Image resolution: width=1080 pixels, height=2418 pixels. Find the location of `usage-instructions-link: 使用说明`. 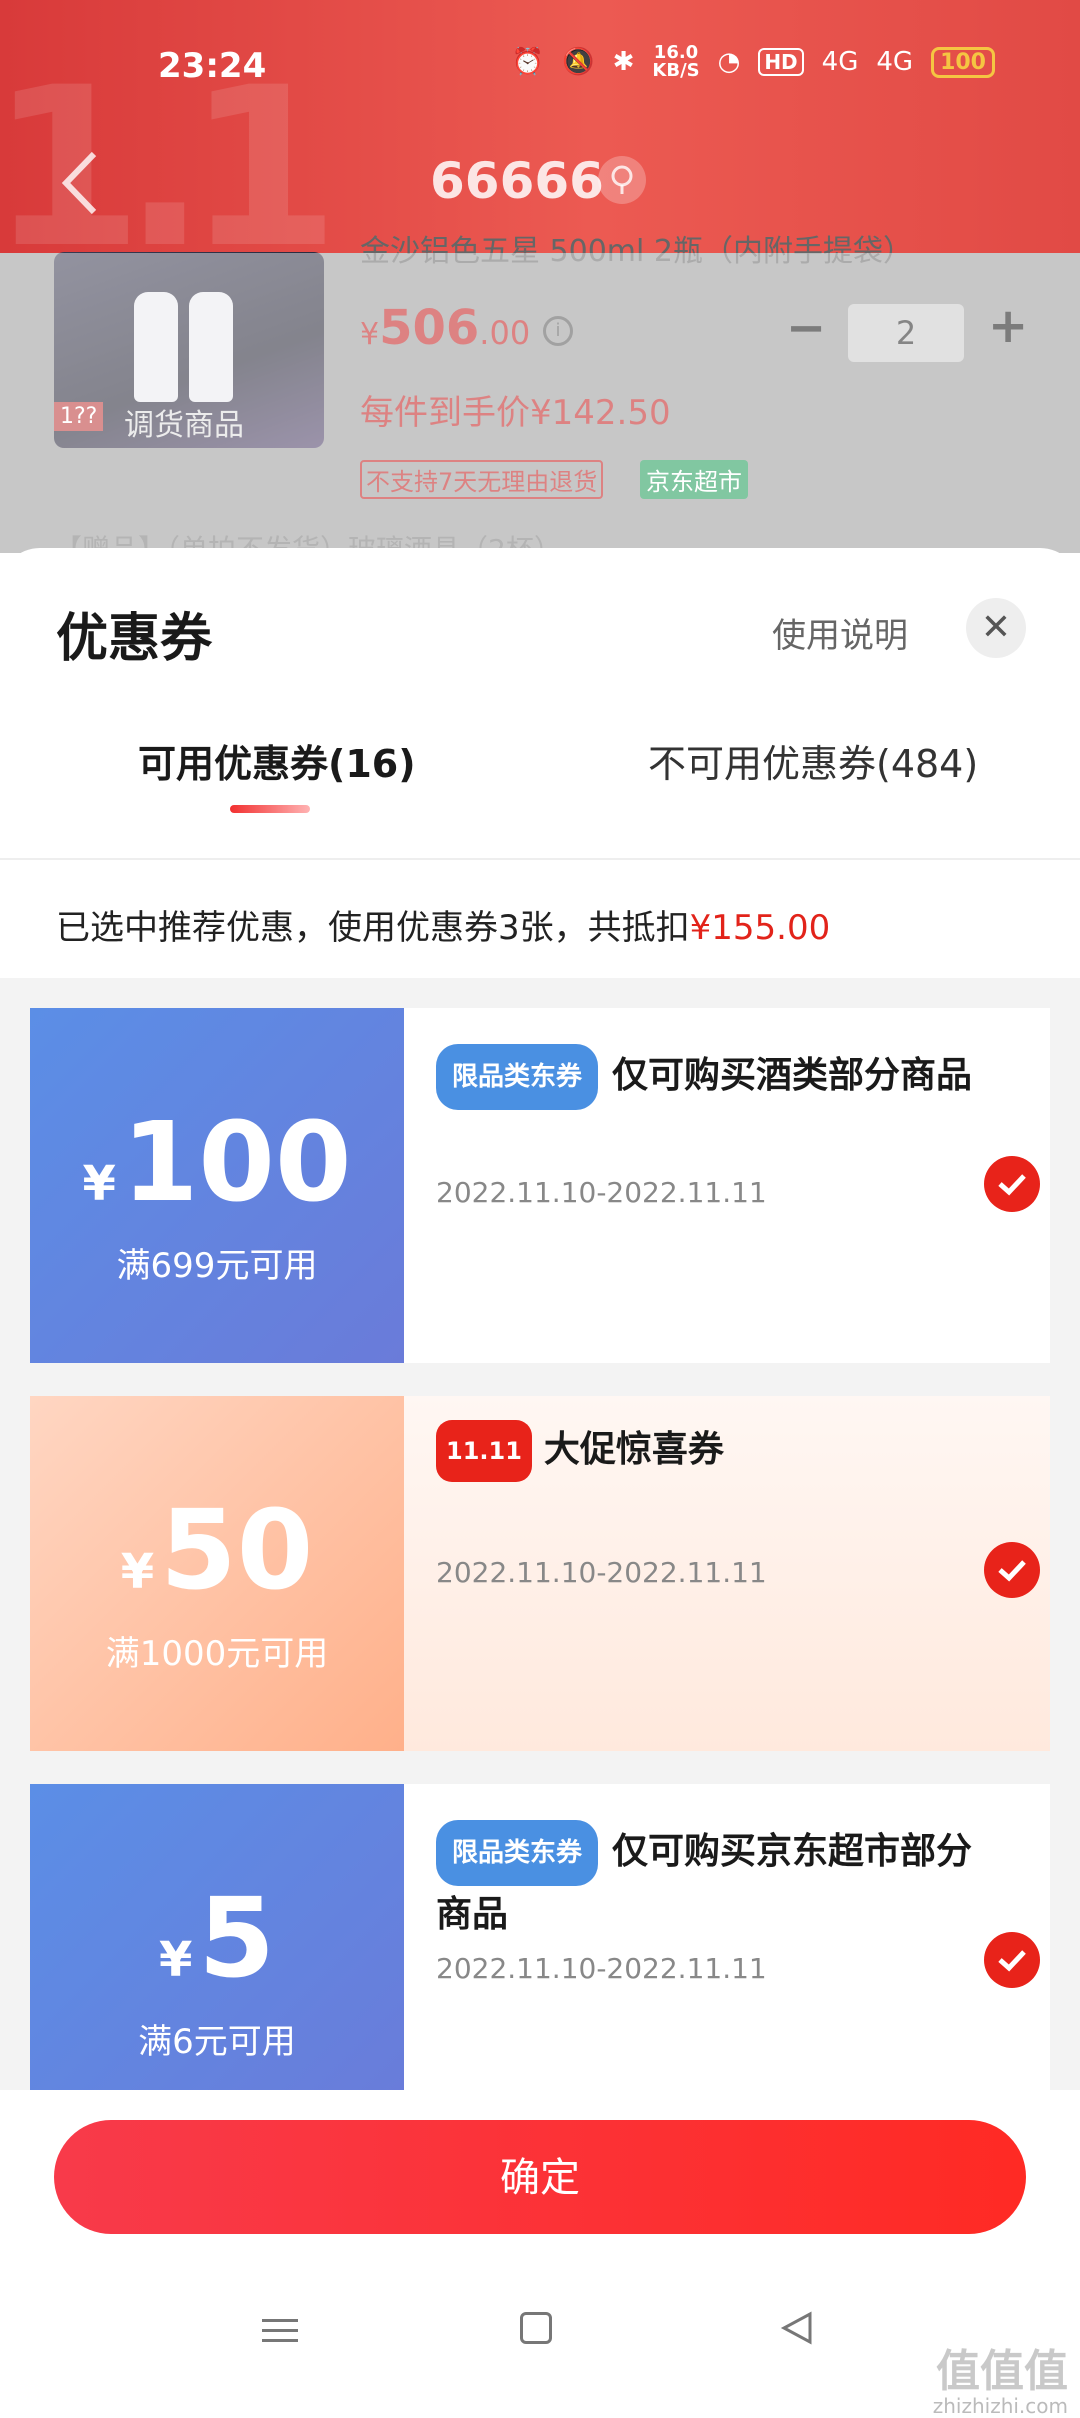

usage-instructions-link: 使用说明 is located at coordinates (840, 632).